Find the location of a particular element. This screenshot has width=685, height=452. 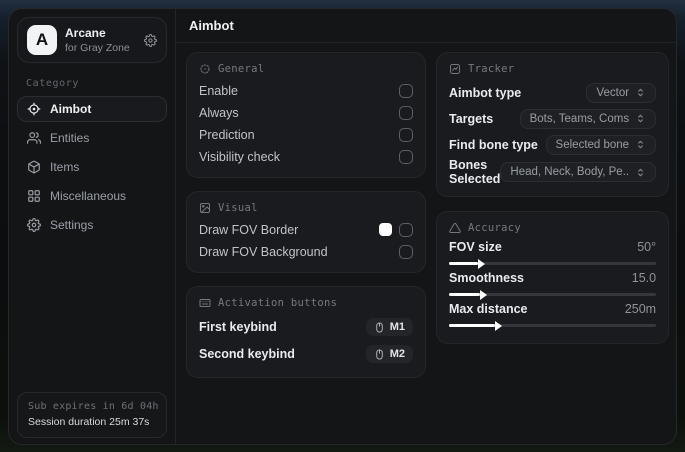

setting-label: Draw FOV Border is located at coordinates (249, 229).